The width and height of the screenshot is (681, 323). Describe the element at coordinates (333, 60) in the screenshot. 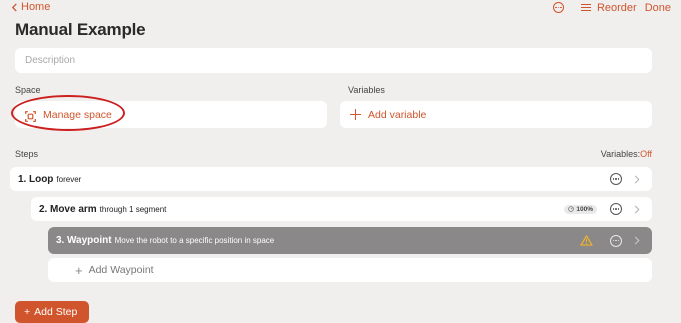

I see `description-input` at that location.